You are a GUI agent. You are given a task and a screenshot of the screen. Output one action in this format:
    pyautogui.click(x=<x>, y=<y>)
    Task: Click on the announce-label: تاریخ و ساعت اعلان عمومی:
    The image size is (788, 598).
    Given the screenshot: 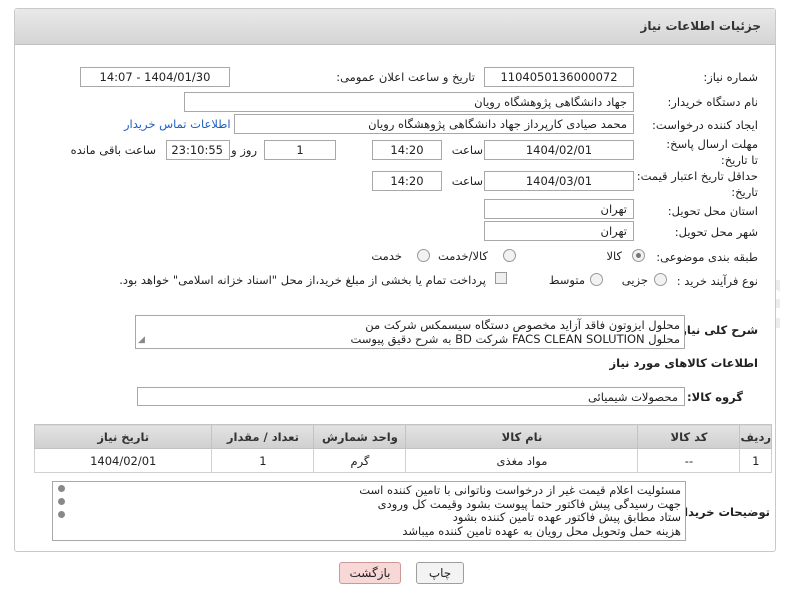 What is the action you would take?
    pyautogui.click(x=405, y=77)
    